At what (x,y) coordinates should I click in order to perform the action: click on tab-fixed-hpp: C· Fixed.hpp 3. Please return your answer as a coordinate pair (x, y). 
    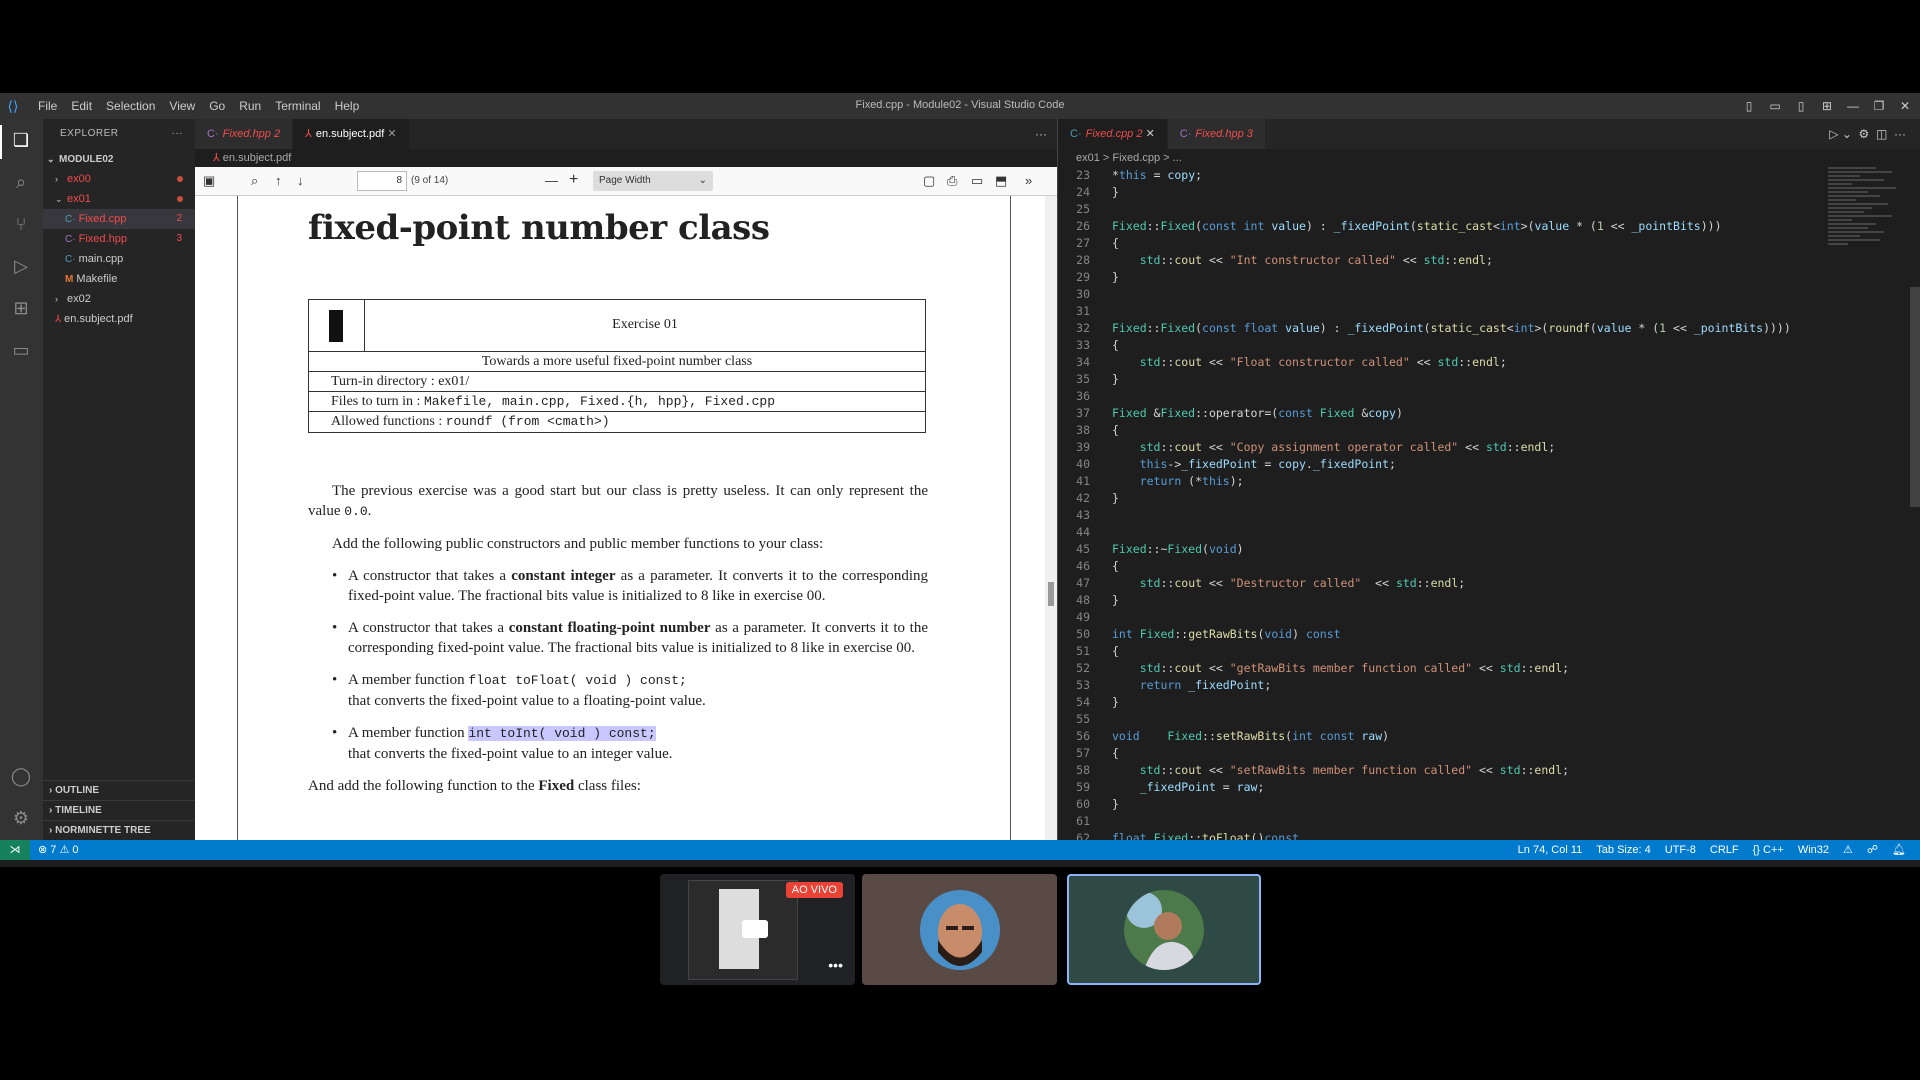
    Looking at the image, I should click on (1216, 134).